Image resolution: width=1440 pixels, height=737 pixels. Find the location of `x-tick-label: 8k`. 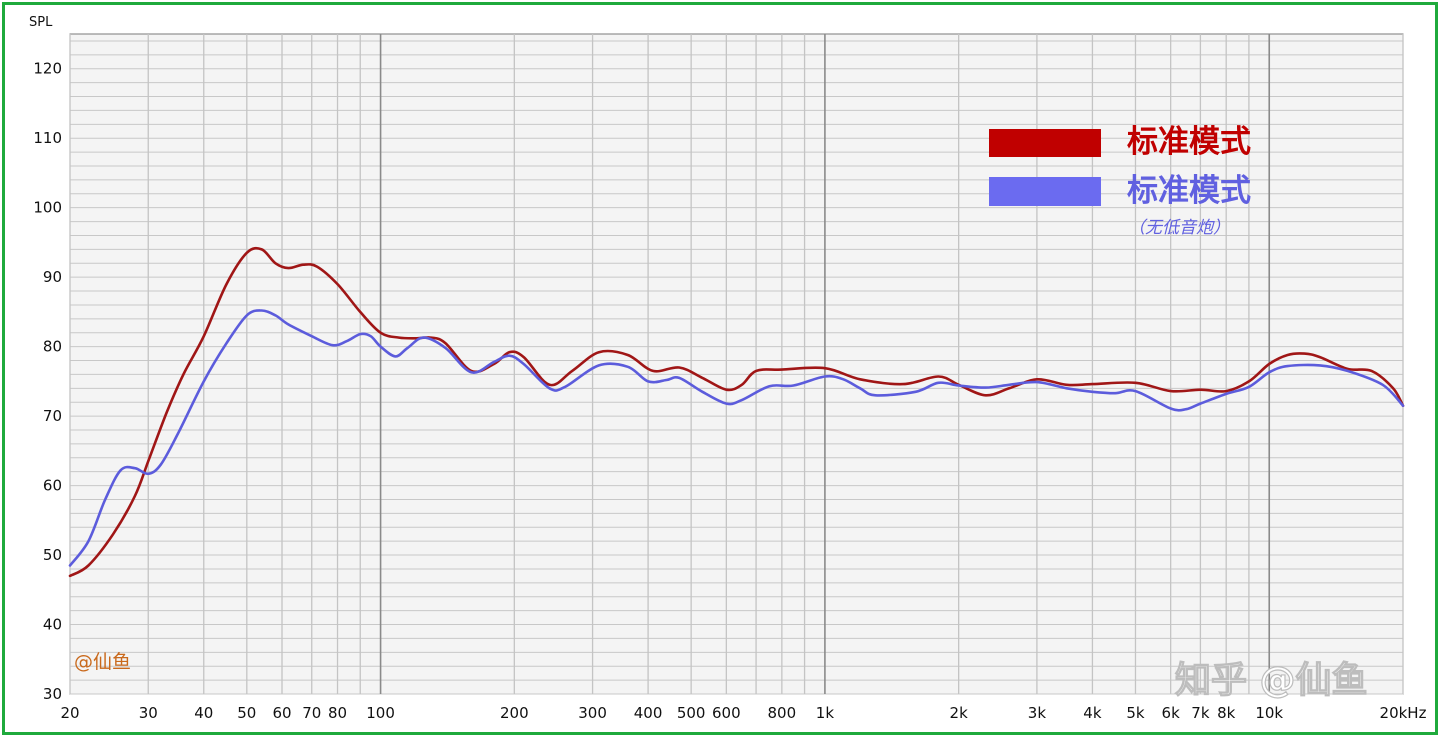

x-tick-label: 8k is located at coordinates (1226, 713).